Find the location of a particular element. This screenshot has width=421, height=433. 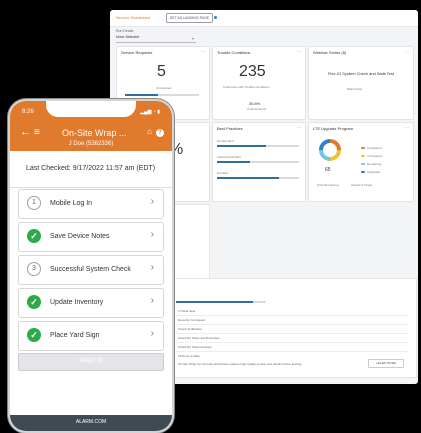

status-time: 8:26 is located at coordinates (28, 112).